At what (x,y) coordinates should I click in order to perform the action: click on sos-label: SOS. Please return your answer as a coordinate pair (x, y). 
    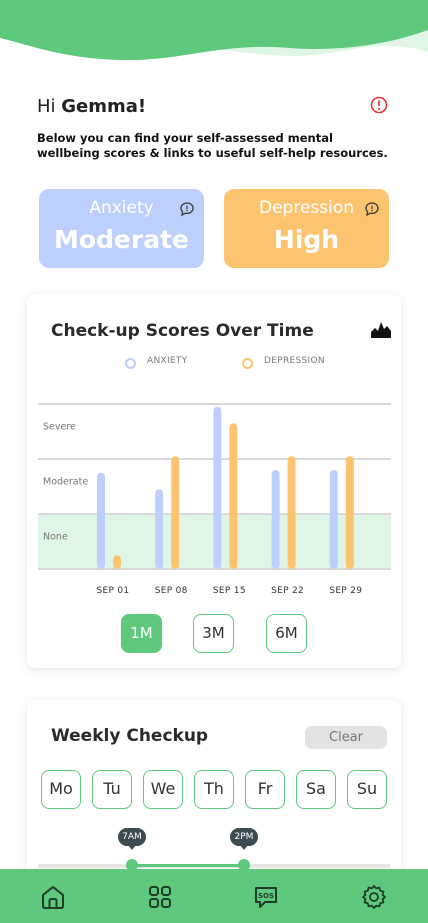
    Looking at the image, I should click on (266, 896).